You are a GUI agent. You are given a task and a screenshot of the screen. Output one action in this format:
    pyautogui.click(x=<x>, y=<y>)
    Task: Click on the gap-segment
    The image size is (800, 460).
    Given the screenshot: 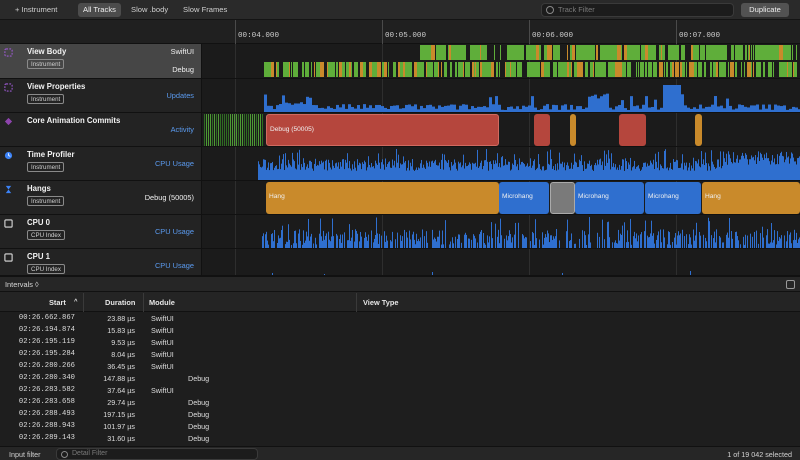 What is the action you would take?
    pyautogui.click(x=562, y=198)
    